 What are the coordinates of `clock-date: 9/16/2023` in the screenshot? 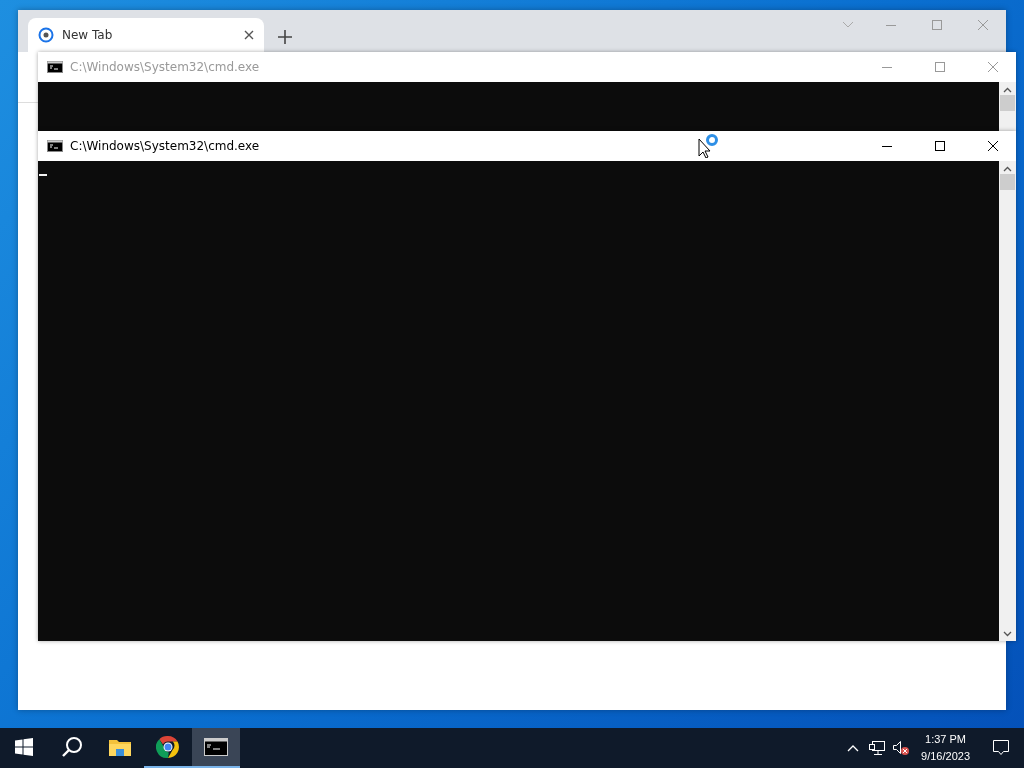 It's located at (945, 756).